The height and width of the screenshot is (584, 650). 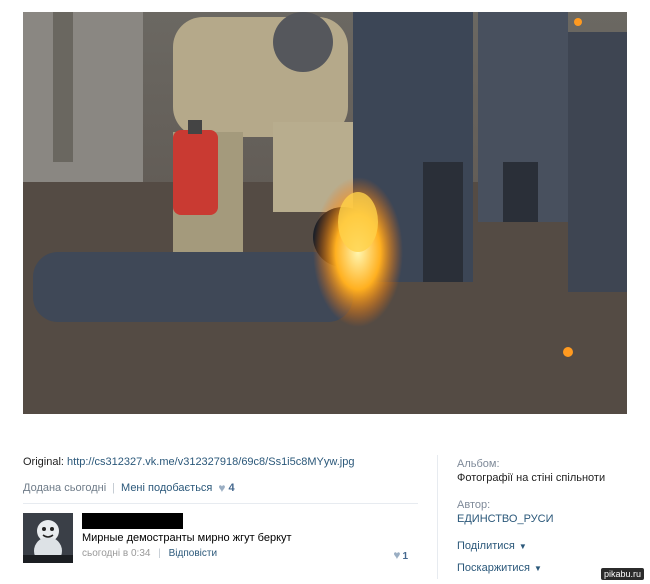 I want to click on share-label: Поділитися, so click(x=486, y=546).